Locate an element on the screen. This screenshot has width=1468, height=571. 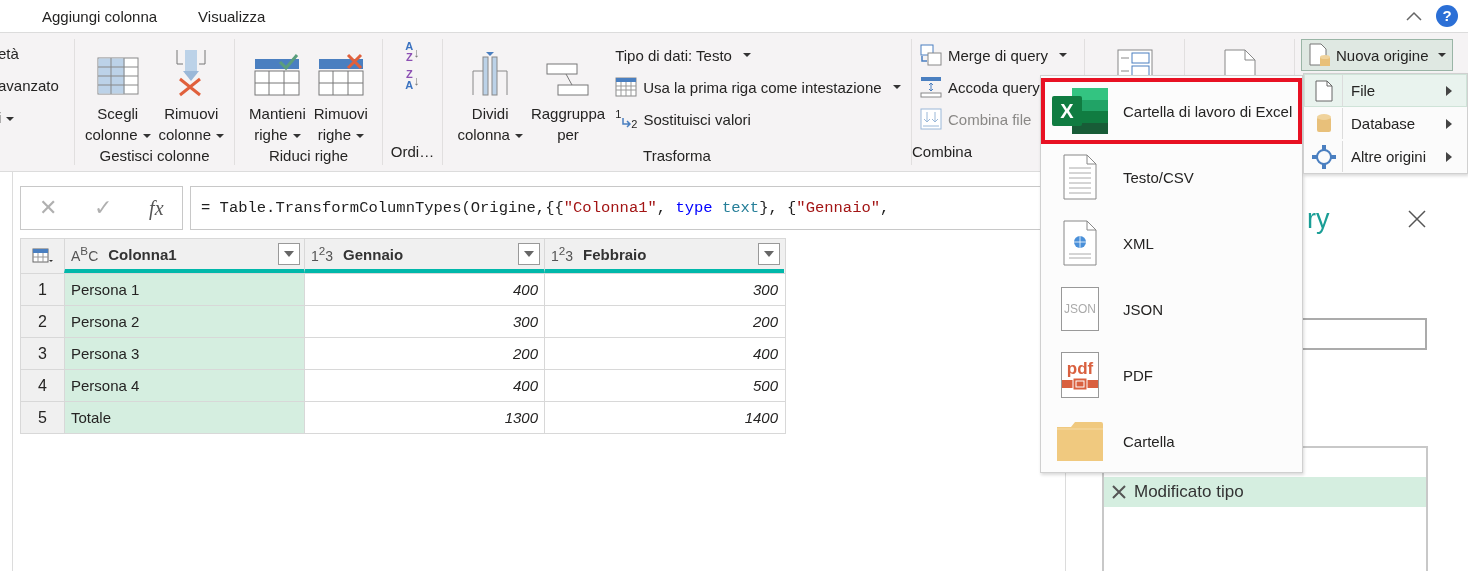
ribbon-button: Raggruppa per is located at coordinates (568, 92).